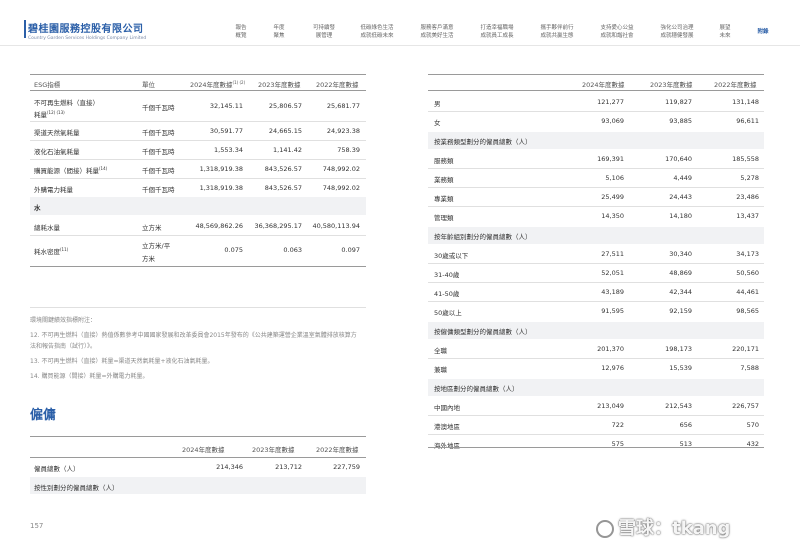 Image resolution: width=800 pixels, height=549 pixels. What do you see at coordinates (680, 368) in the screenshot?
I see `row-value-2023: 15,539` at bounding box center [680, 368].